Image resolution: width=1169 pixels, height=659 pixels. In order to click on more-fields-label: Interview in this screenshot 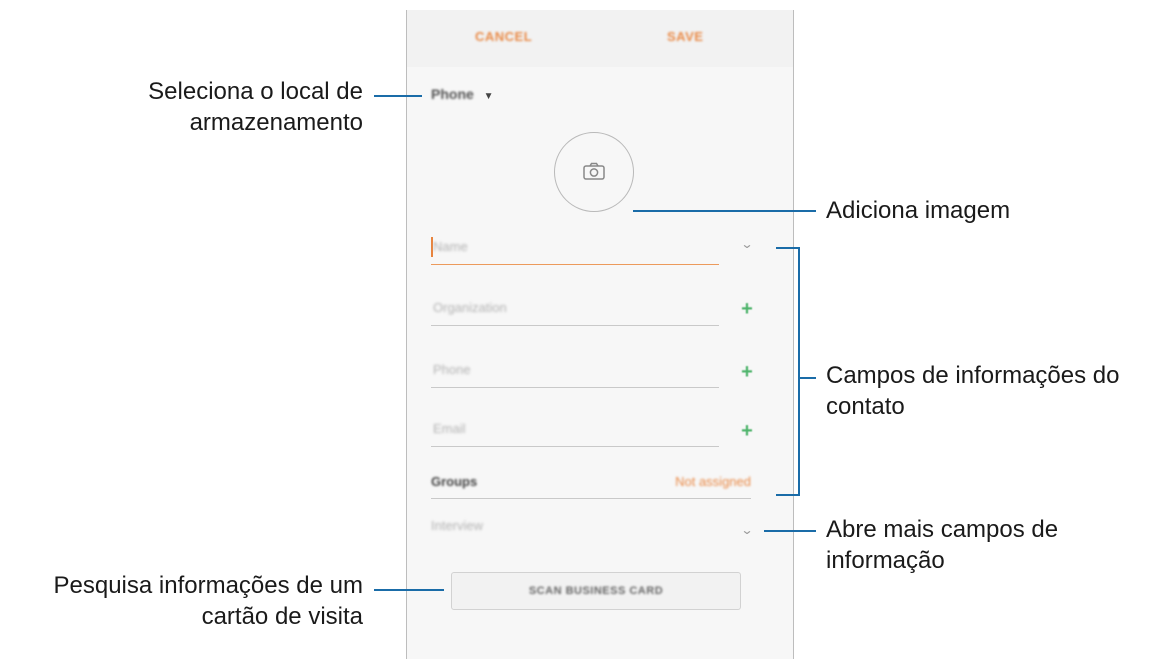, I will do `click(457, 525)`.